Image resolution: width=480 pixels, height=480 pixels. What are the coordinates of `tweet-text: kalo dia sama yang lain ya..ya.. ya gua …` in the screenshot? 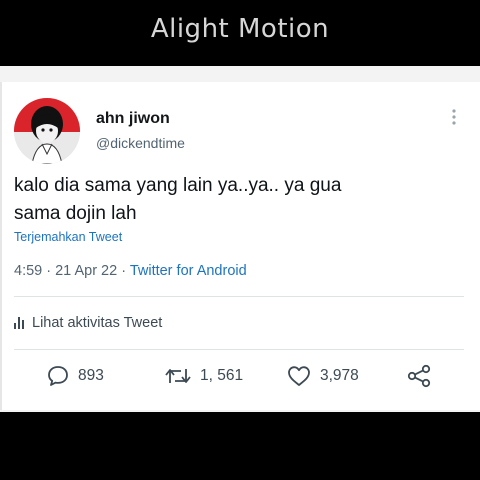 It's located at (234, 200).